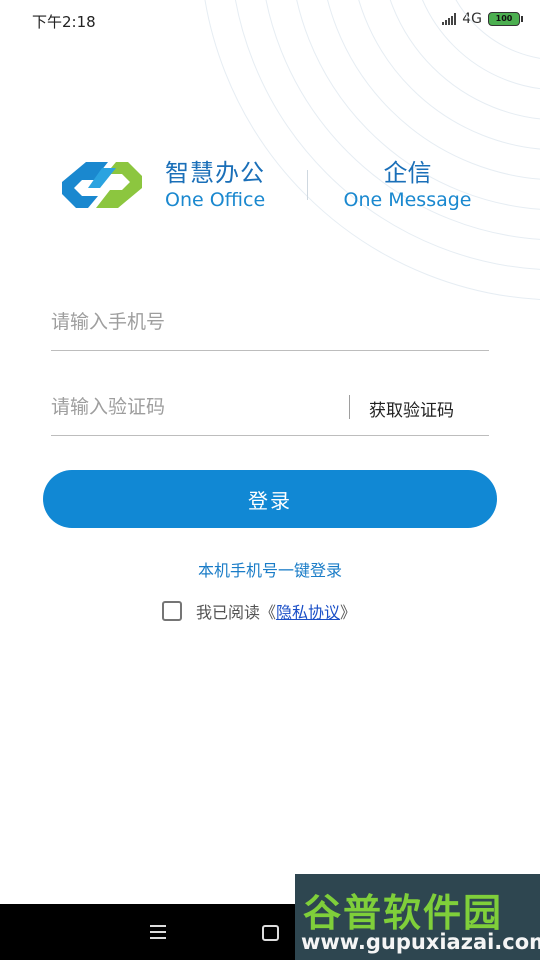 The width and height of the screenshot is (540, 960). What do you see at coordinates (196, 322) in the screenshot?
I see `phone-input` at bounding box center [196, 322].